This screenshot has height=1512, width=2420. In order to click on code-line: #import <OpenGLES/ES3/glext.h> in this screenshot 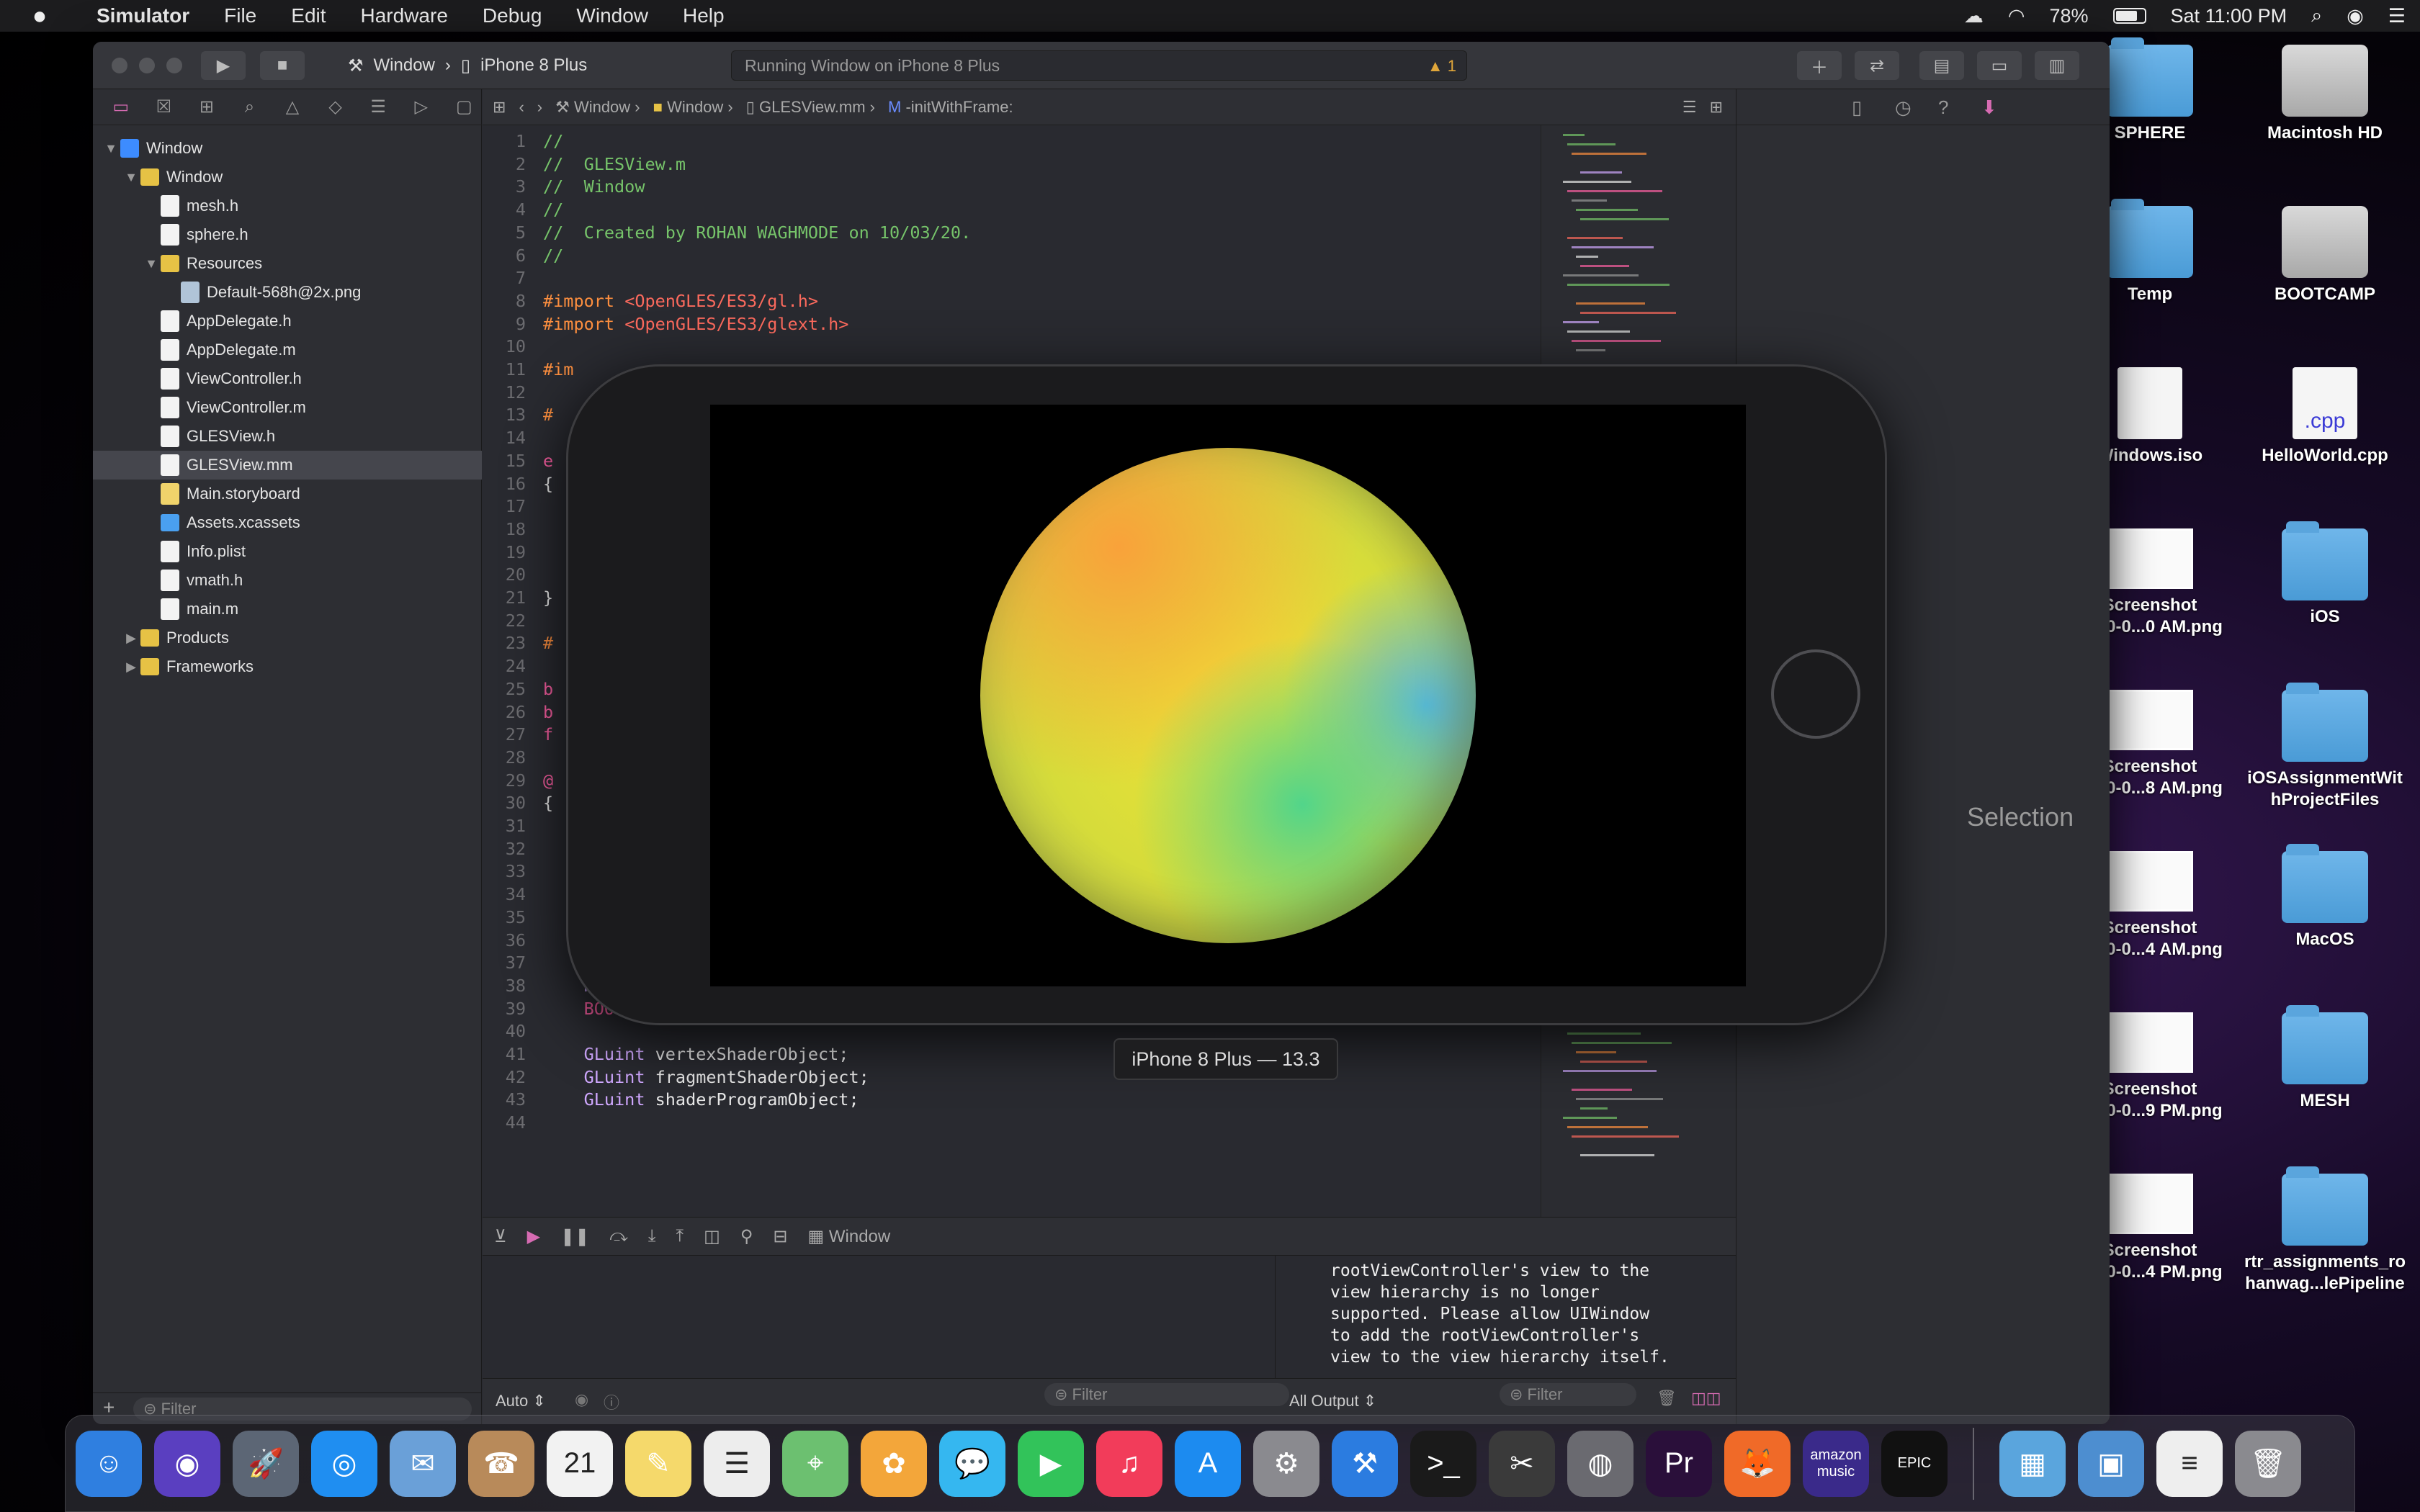, I will do `click(695, 324)`.